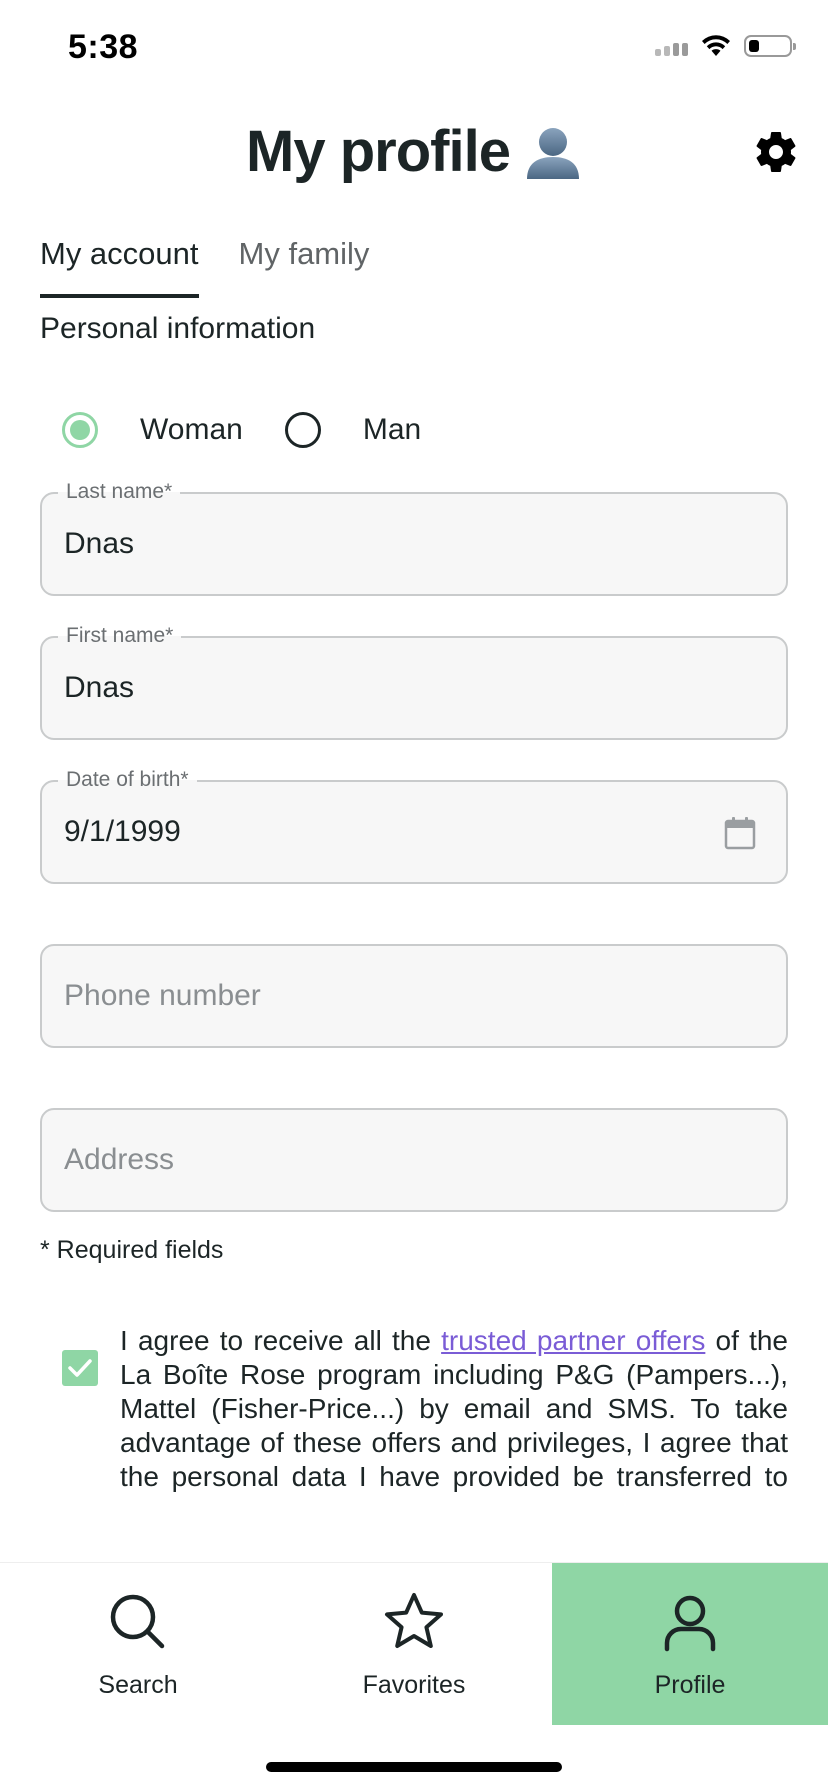 This screenshot has width=828, height=1792. I want to click on status-indicators, so click(725, 46).